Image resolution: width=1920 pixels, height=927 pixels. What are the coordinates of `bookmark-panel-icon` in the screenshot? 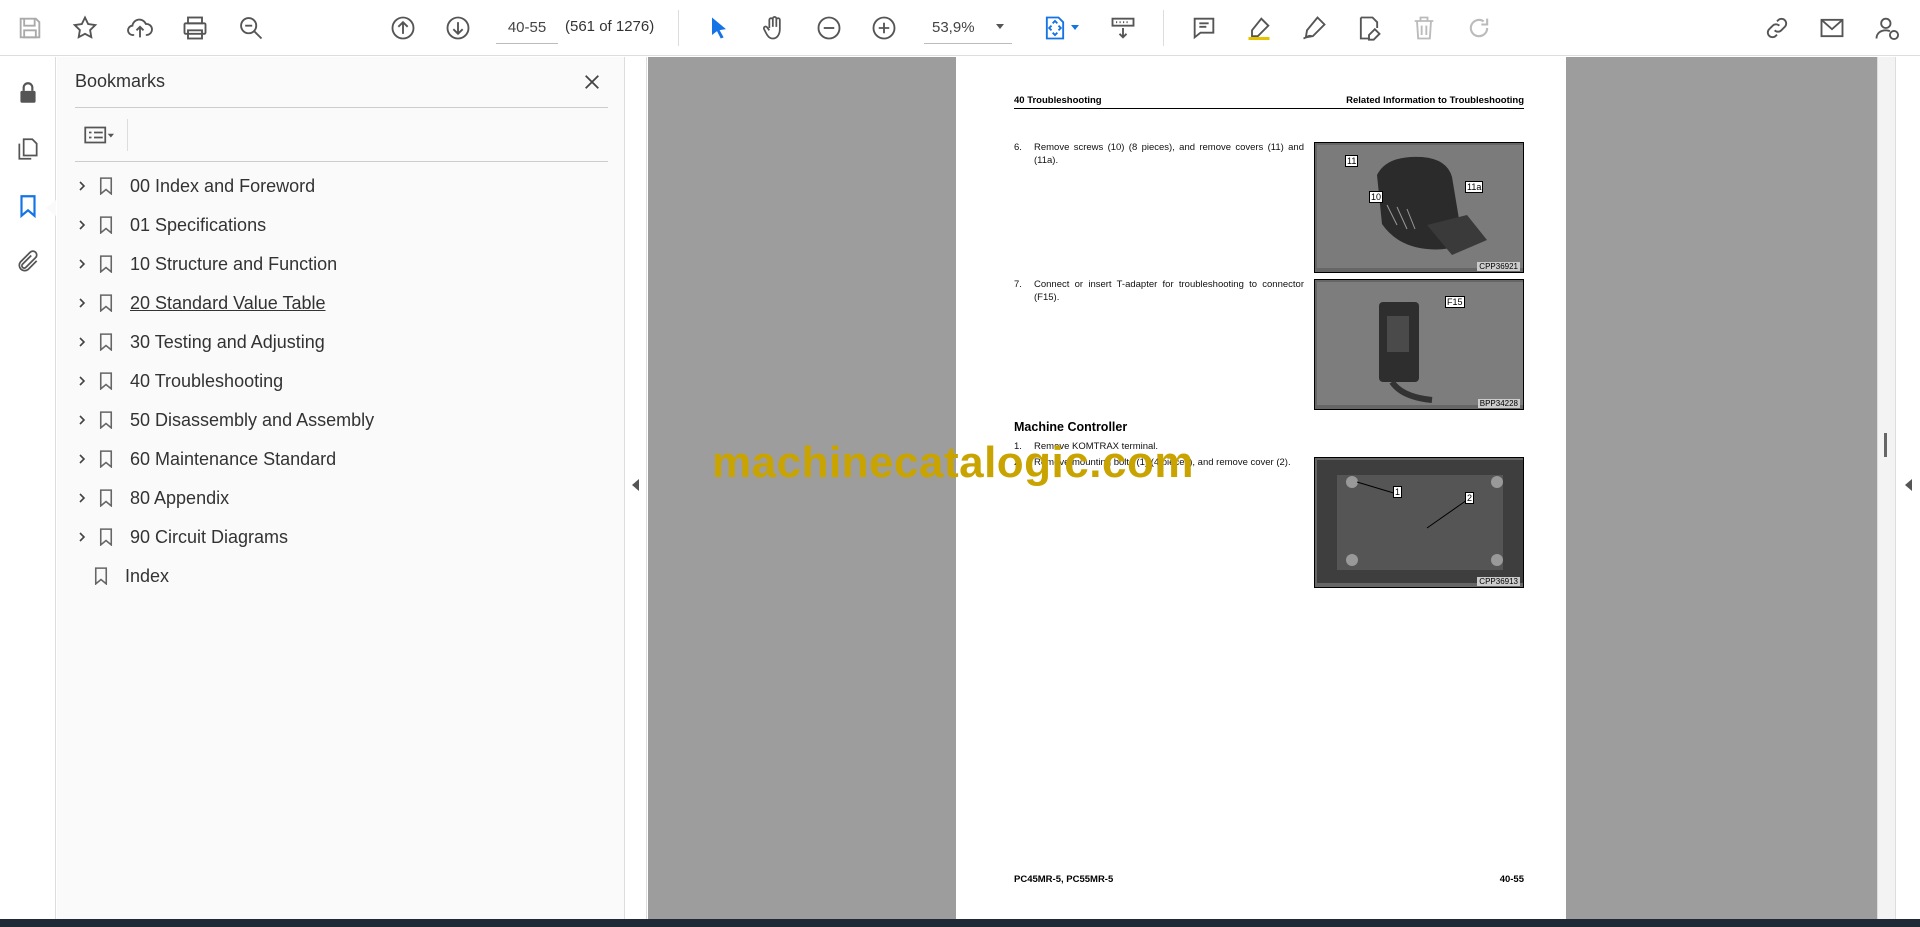 It's located at (28, 206).